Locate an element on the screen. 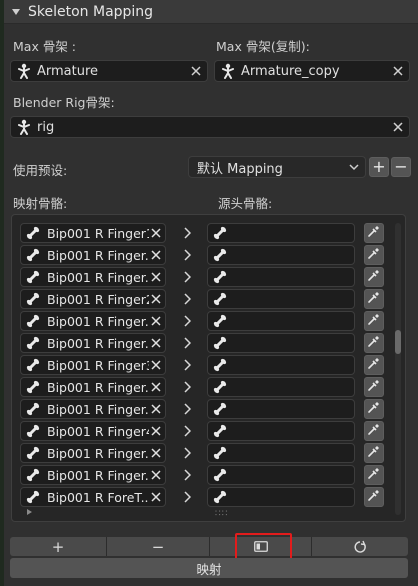 This screenshot has height=586, width=418. max-skeleton-copy-field: Armature_copy is located at coordinates (312, 71).